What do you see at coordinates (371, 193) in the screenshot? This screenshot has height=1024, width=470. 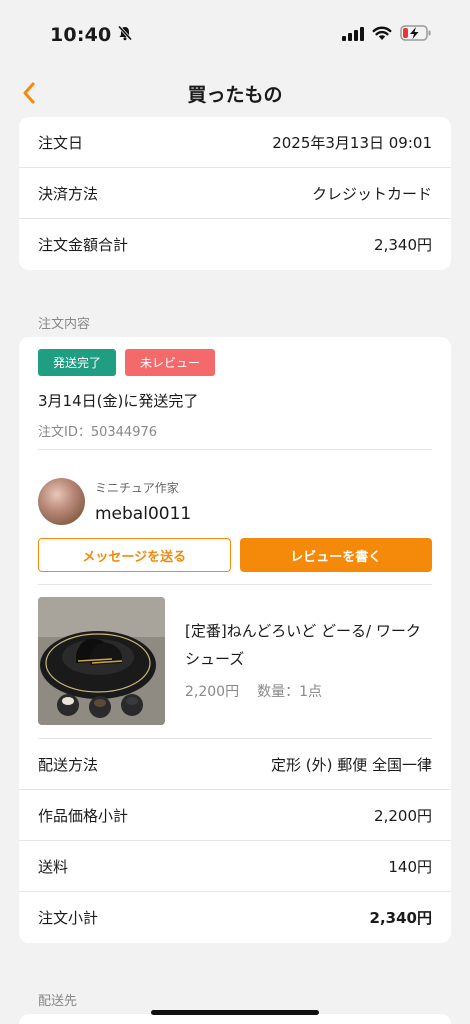 I see `payment-method-value: クレジットカード` at bounding box center [371, 193].